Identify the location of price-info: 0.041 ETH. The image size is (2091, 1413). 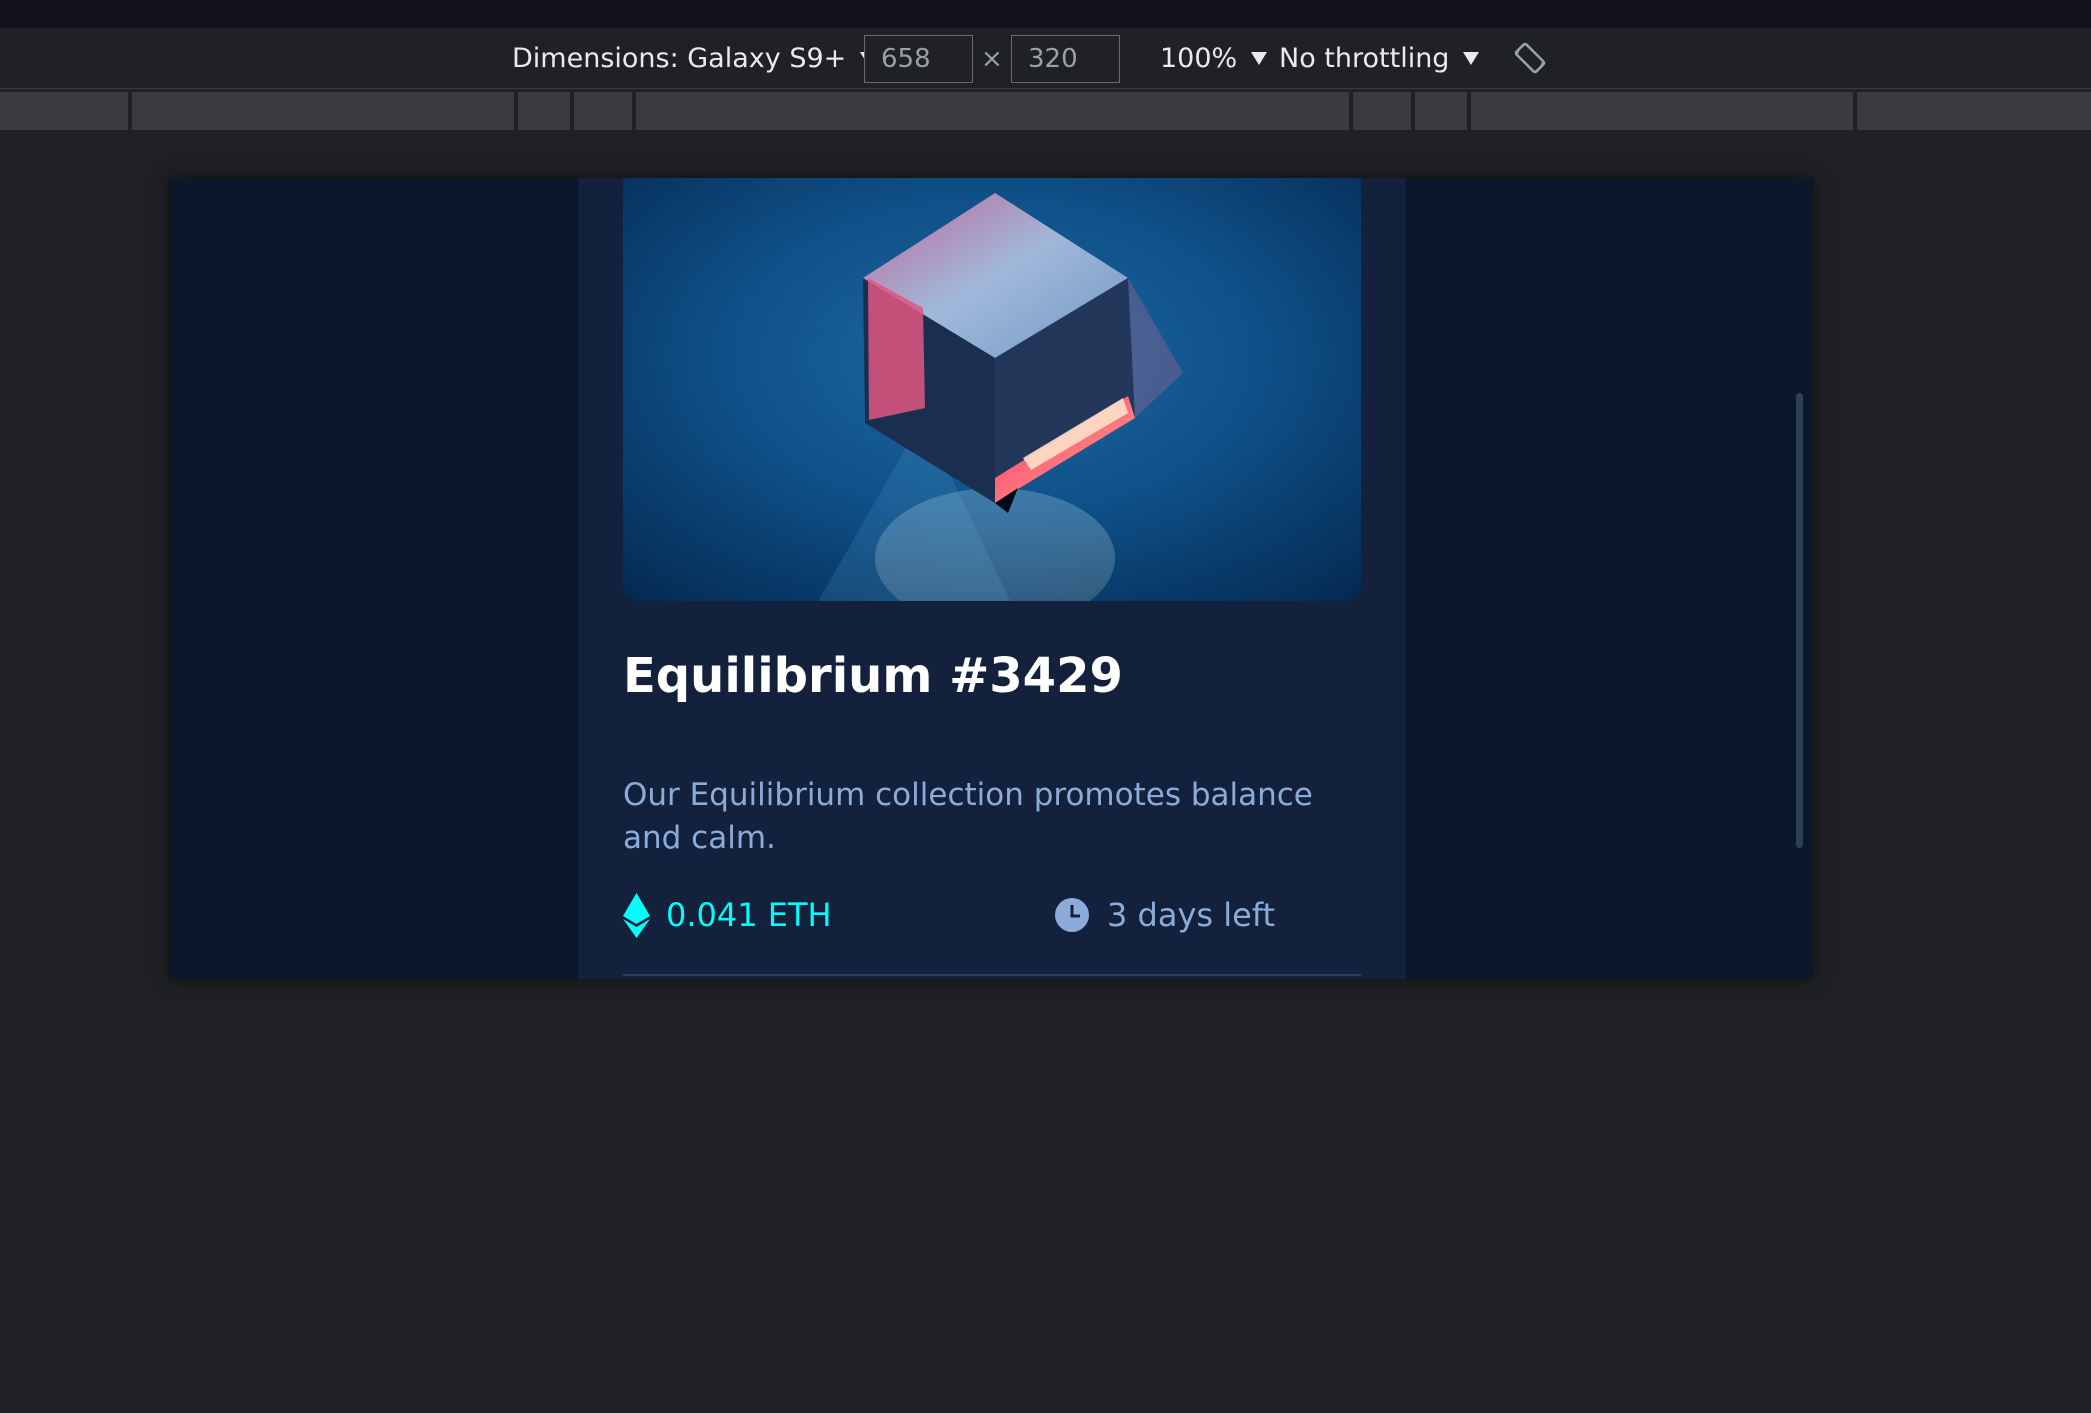
(727, 915).